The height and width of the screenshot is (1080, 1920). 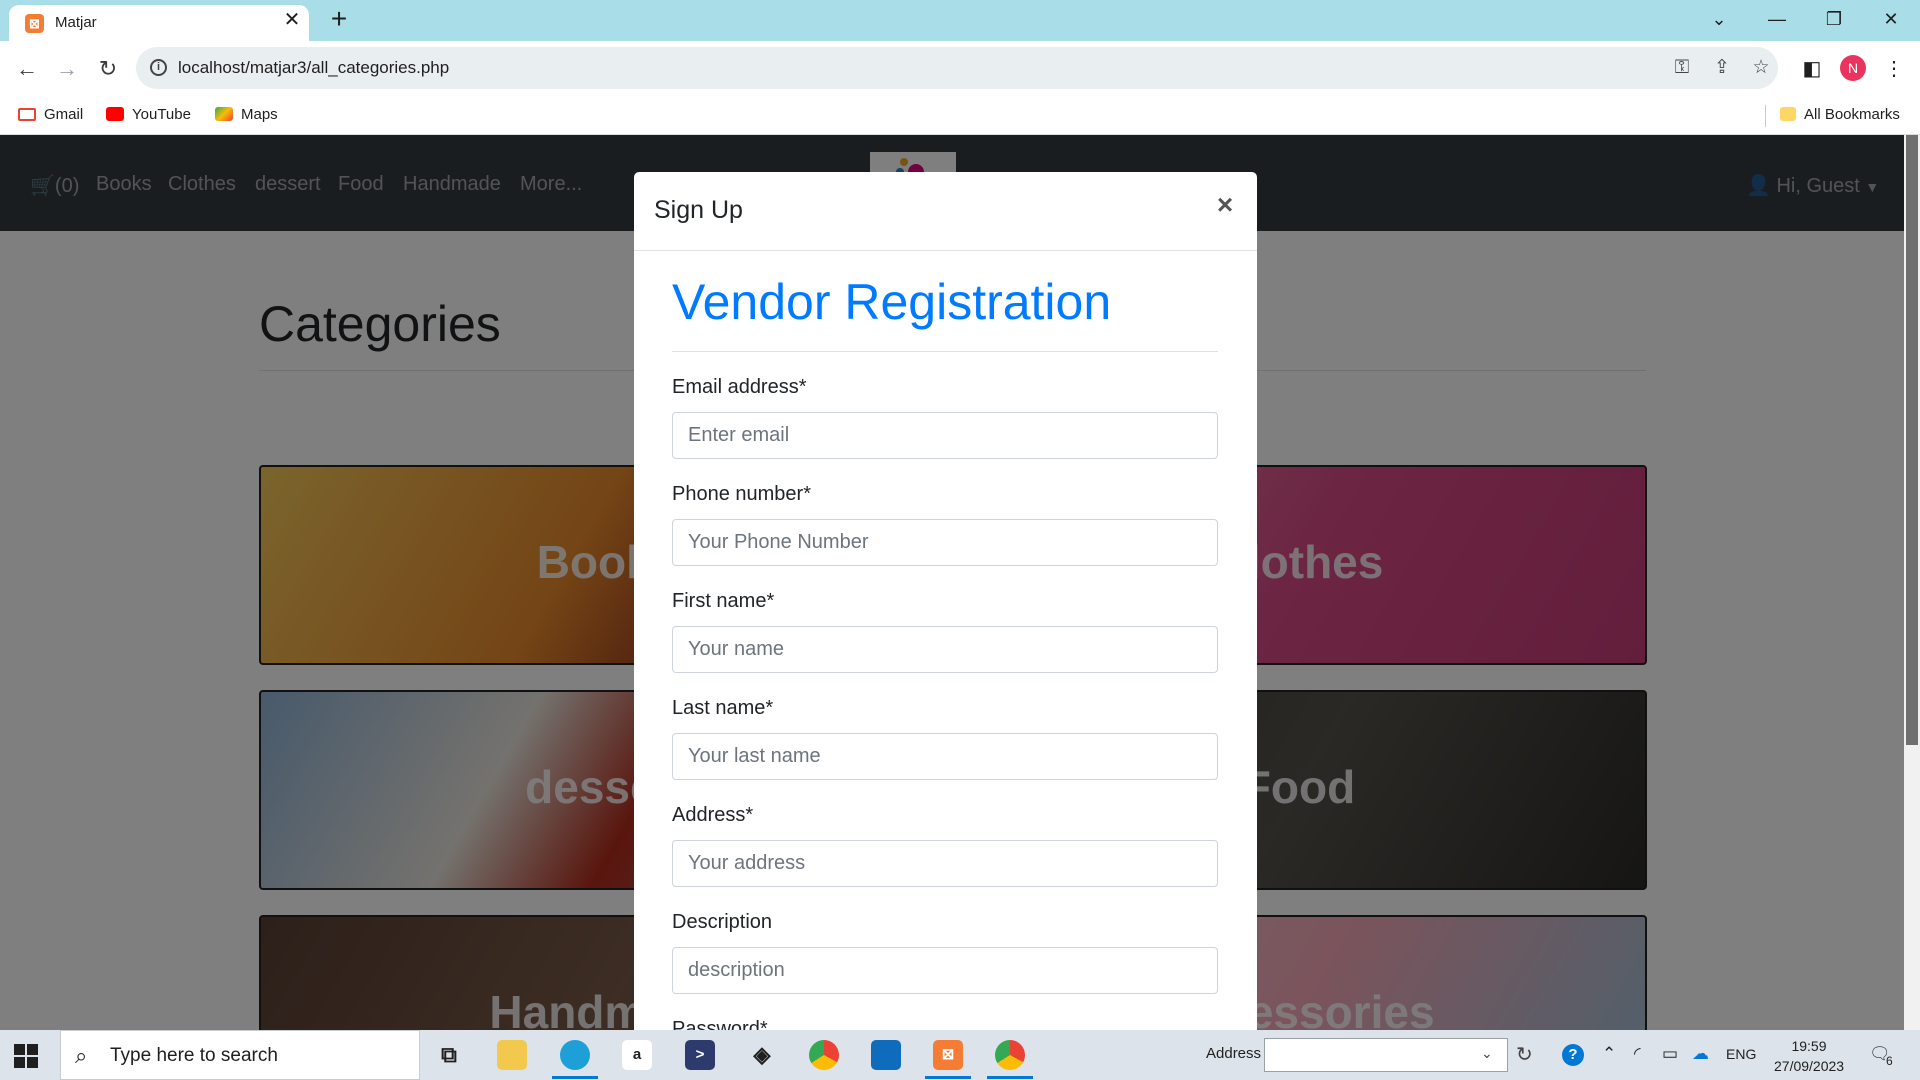 What do you see at coordinates (1386, 1055) in the screenshot?
I see `address-toolbar-input: ⌄` at bounding box center [1386, 1055].